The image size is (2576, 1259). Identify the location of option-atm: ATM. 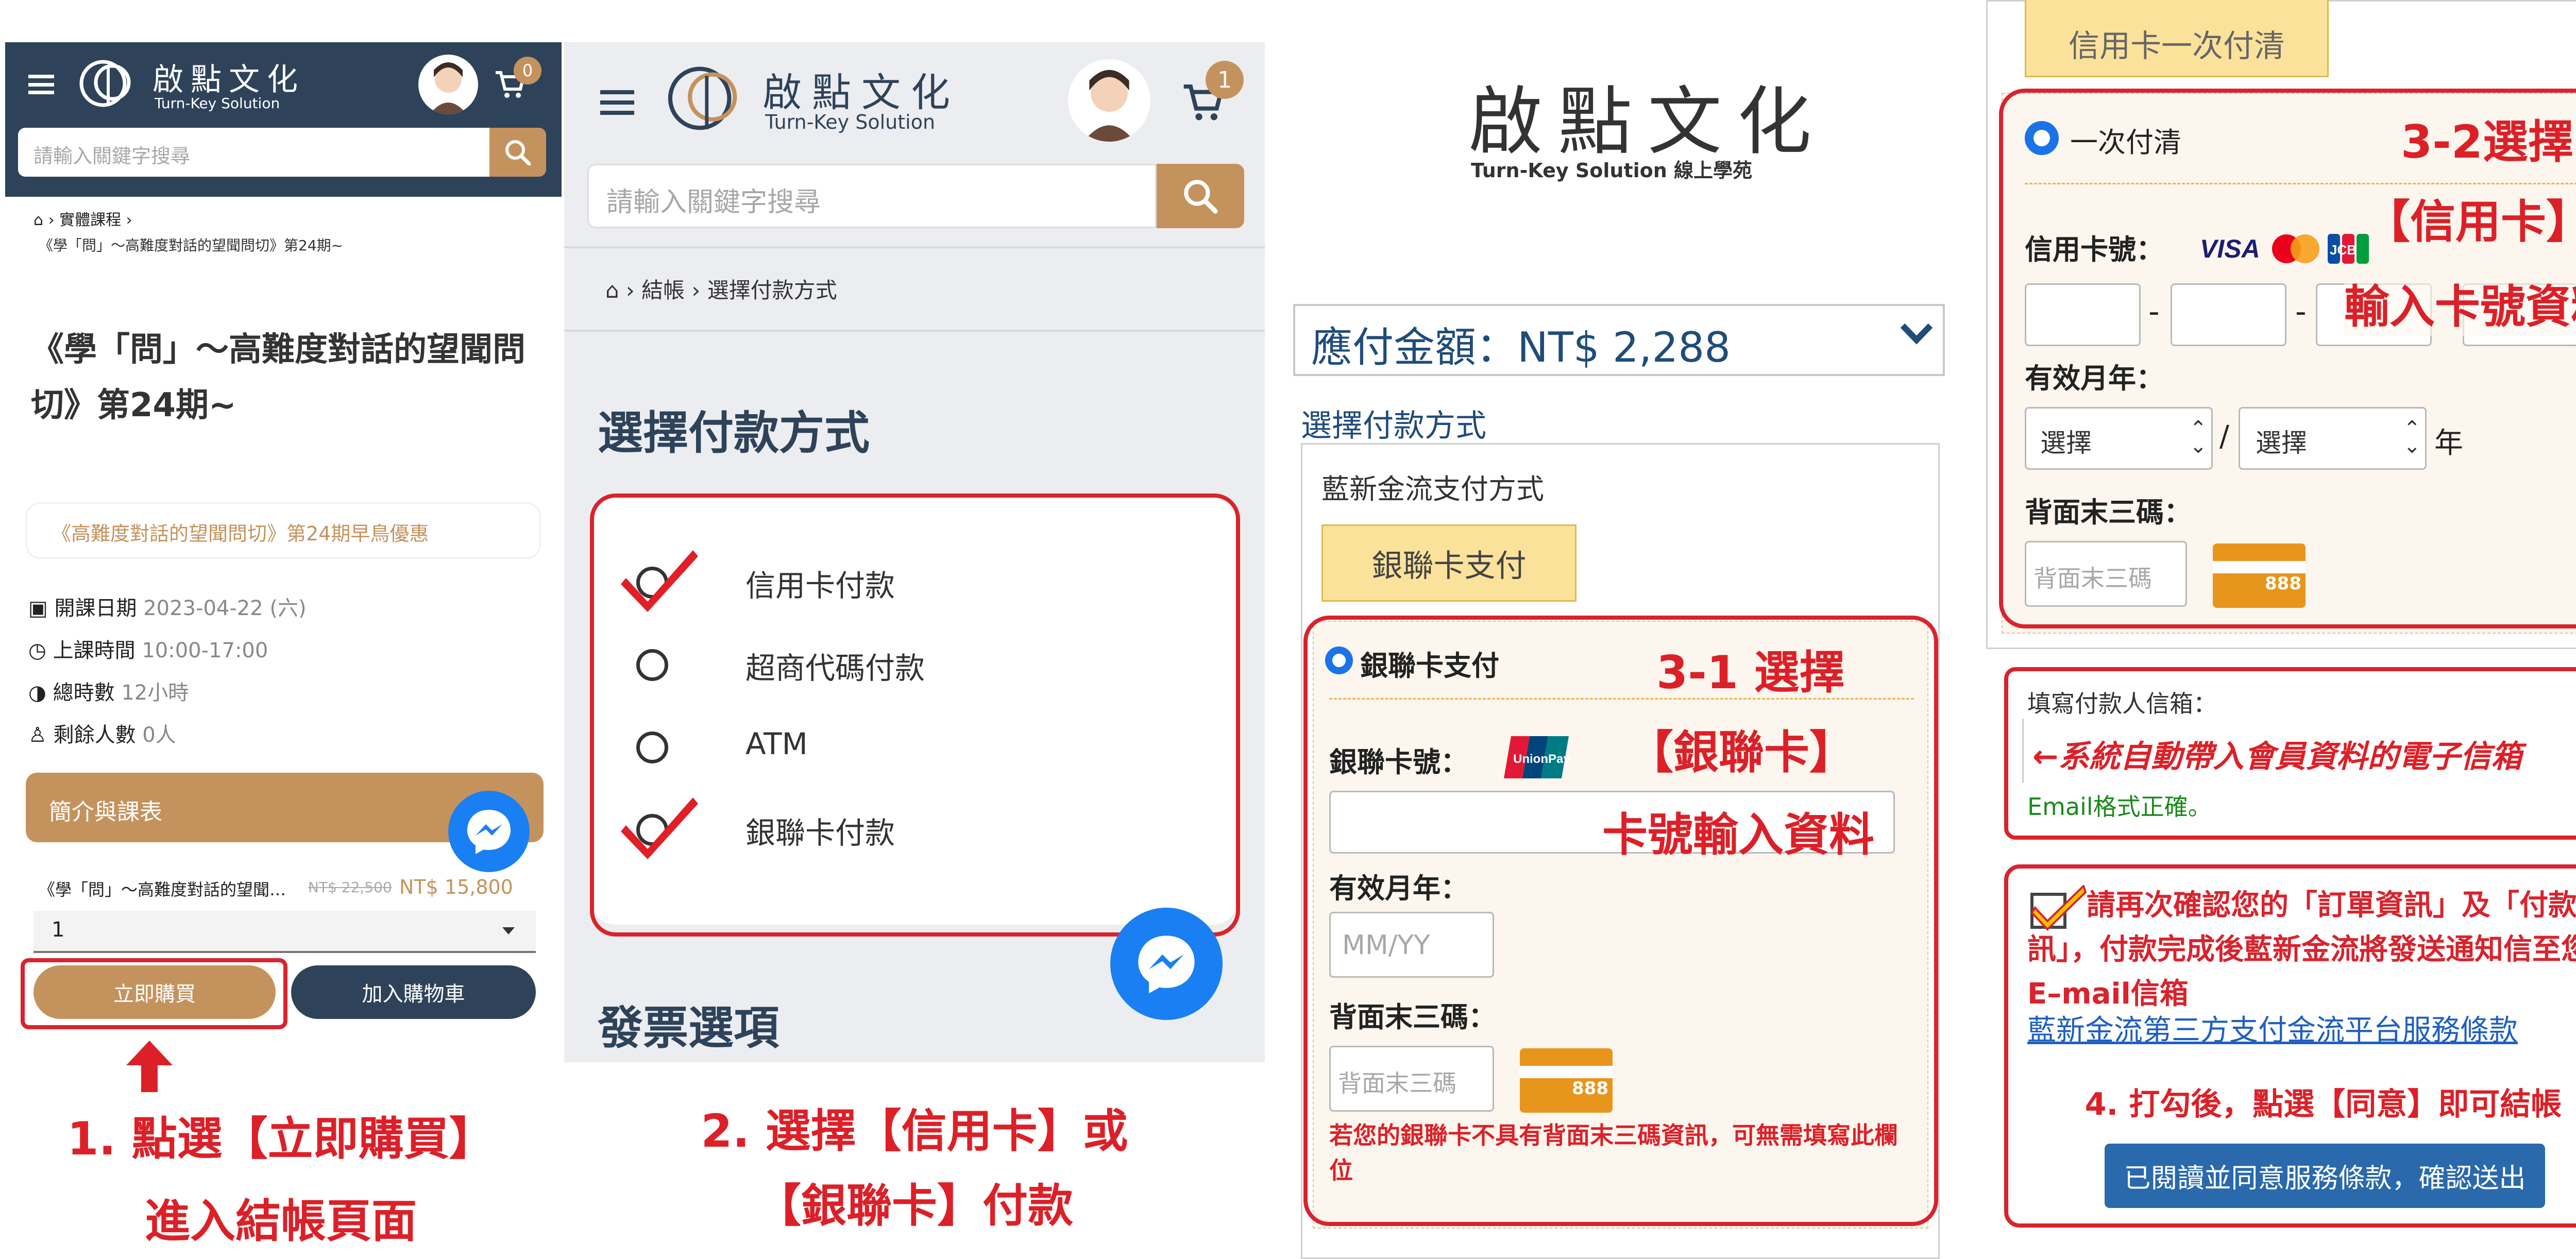
(904, 749).